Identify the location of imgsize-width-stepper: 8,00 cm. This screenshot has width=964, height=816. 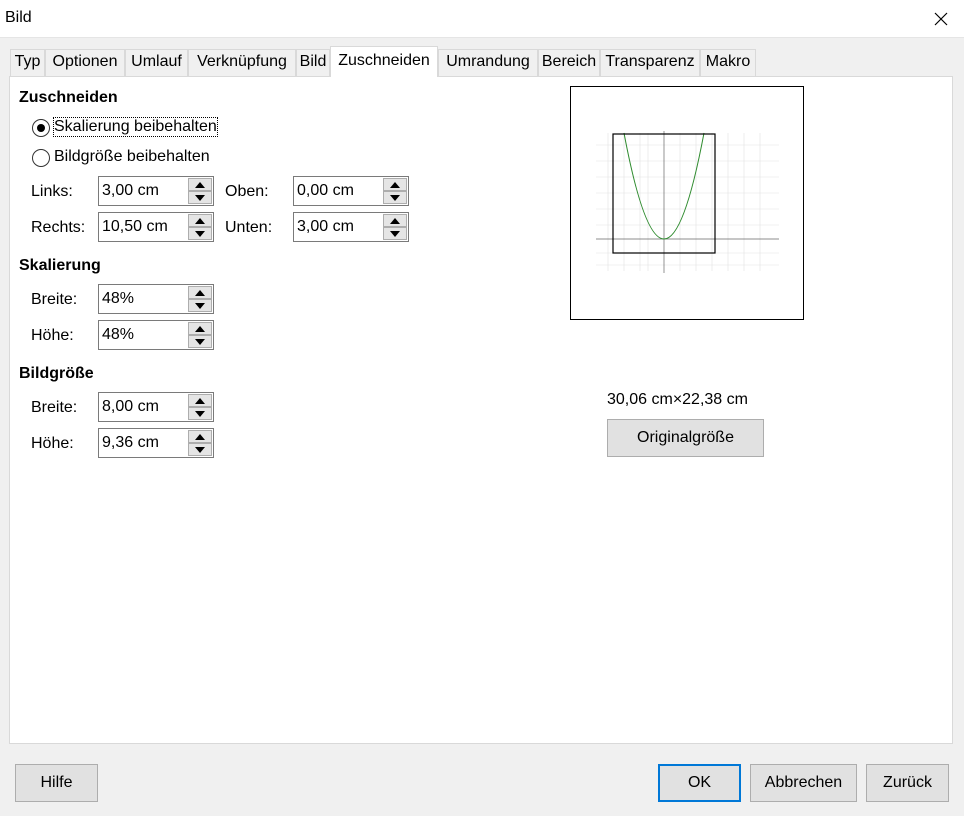
(156, 407).